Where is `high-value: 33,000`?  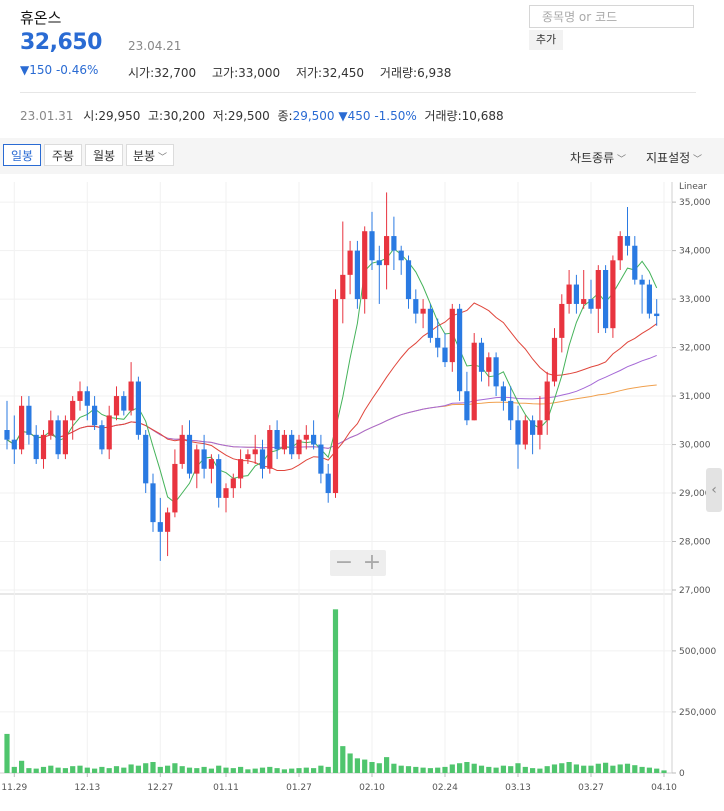
high-value: 33,000 is located at coordinates (259, 73).